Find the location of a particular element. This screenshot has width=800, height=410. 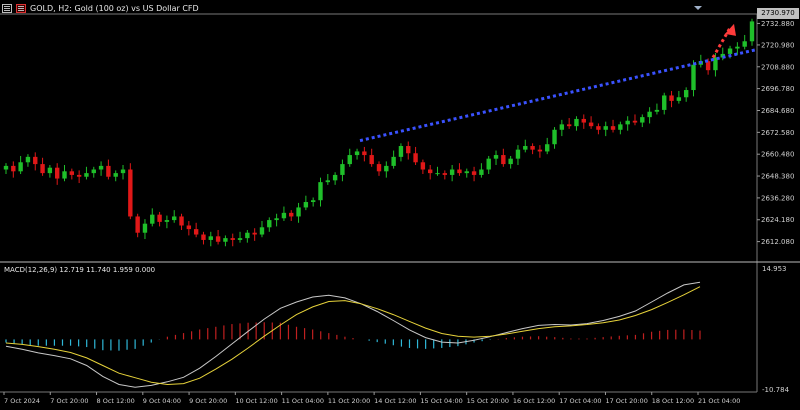

time-tick-label: 15 Oct 20:00 is located at coordinates (488, 401).